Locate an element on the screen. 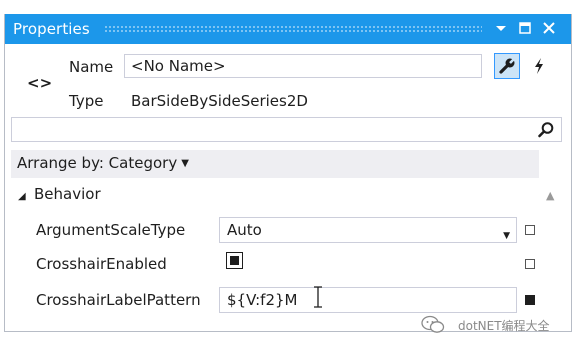  caret-down-icon: ▼ is located at coordinates (185, 163).